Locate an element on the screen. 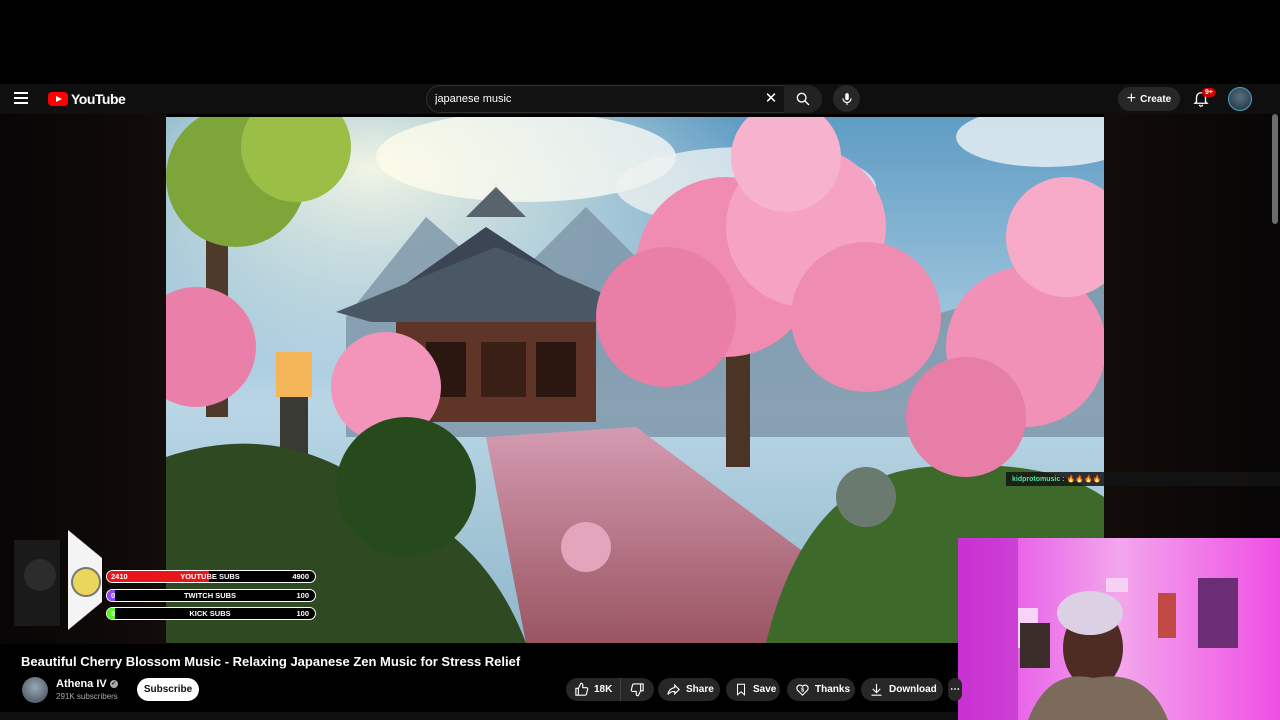 The image size is (1280, 720). kick-subs-label: KICK SUBS is located at coordinates (210, 613).